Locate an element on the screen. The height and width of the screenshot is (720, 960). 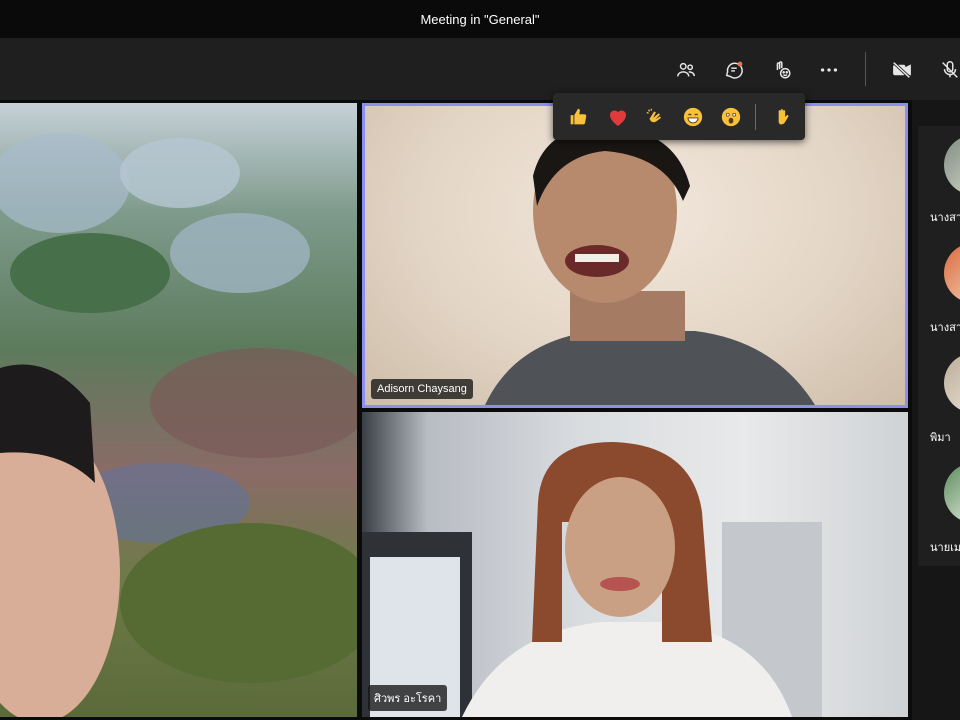
title-bar: Meeting in "General" is located at coordinates (480, 19).